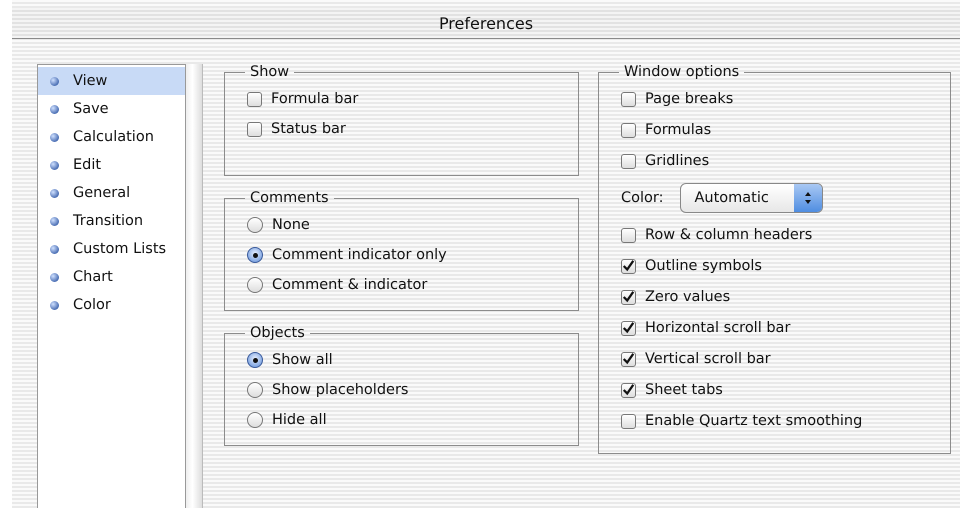  I want to click on sidebar-item: Transition, so click(111, 221).